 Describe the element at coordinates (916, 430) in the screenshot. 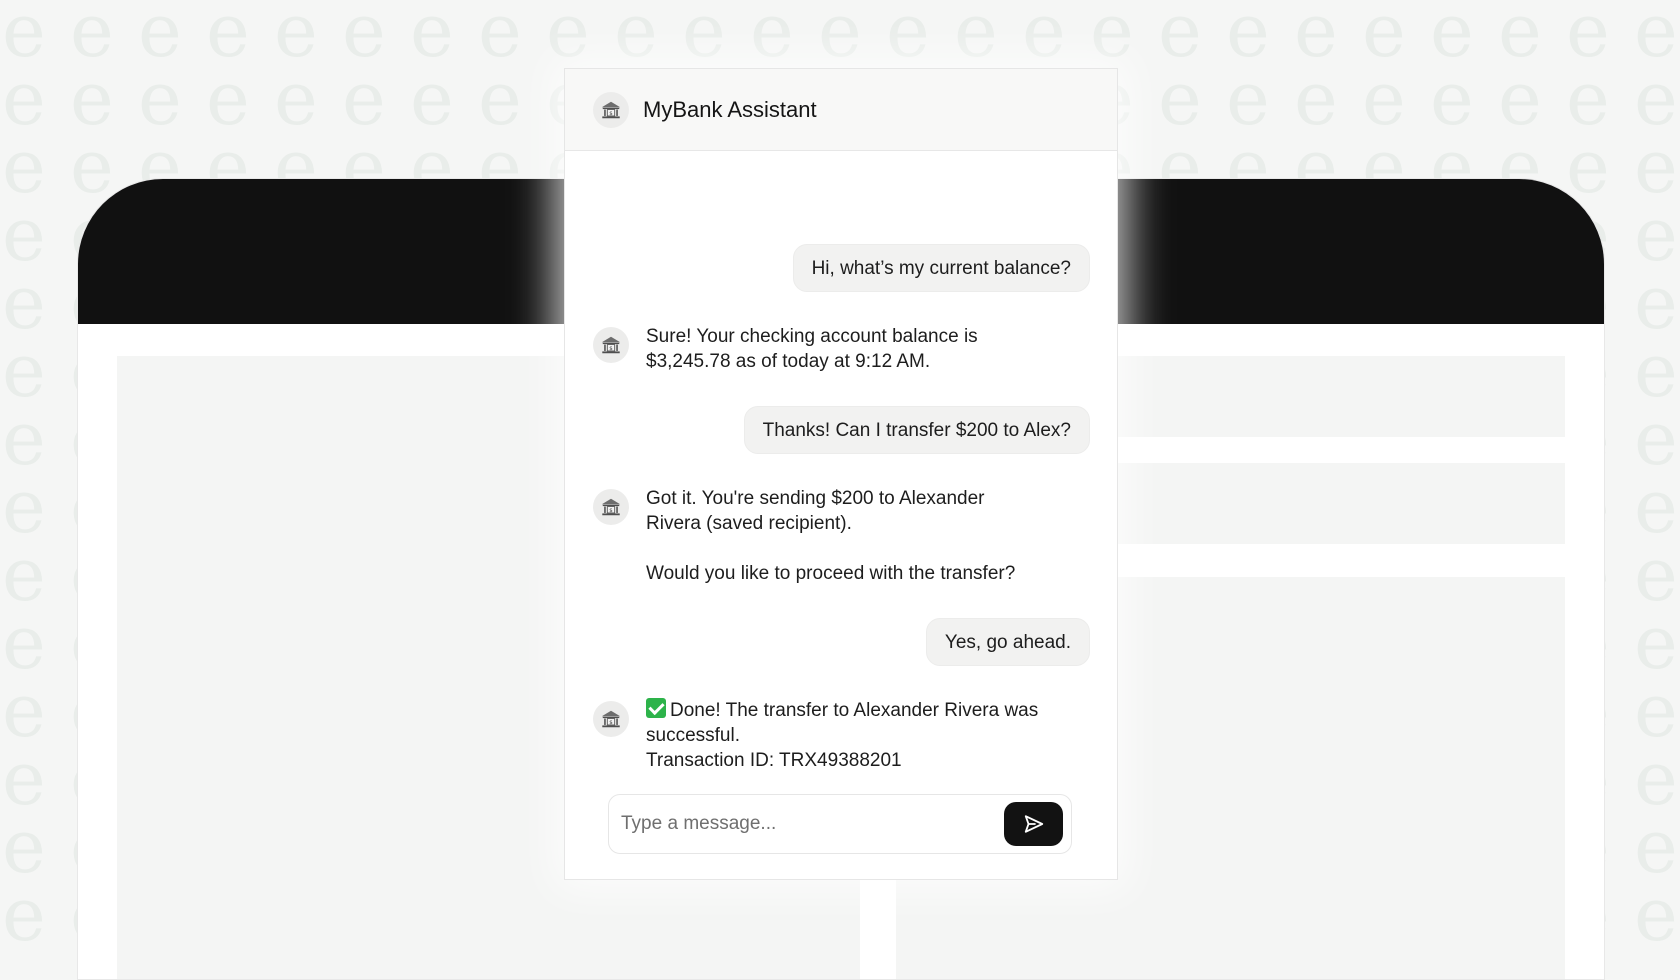

I see `user-message: Thanks! Can I transfer $200 to Alex?` at that location.